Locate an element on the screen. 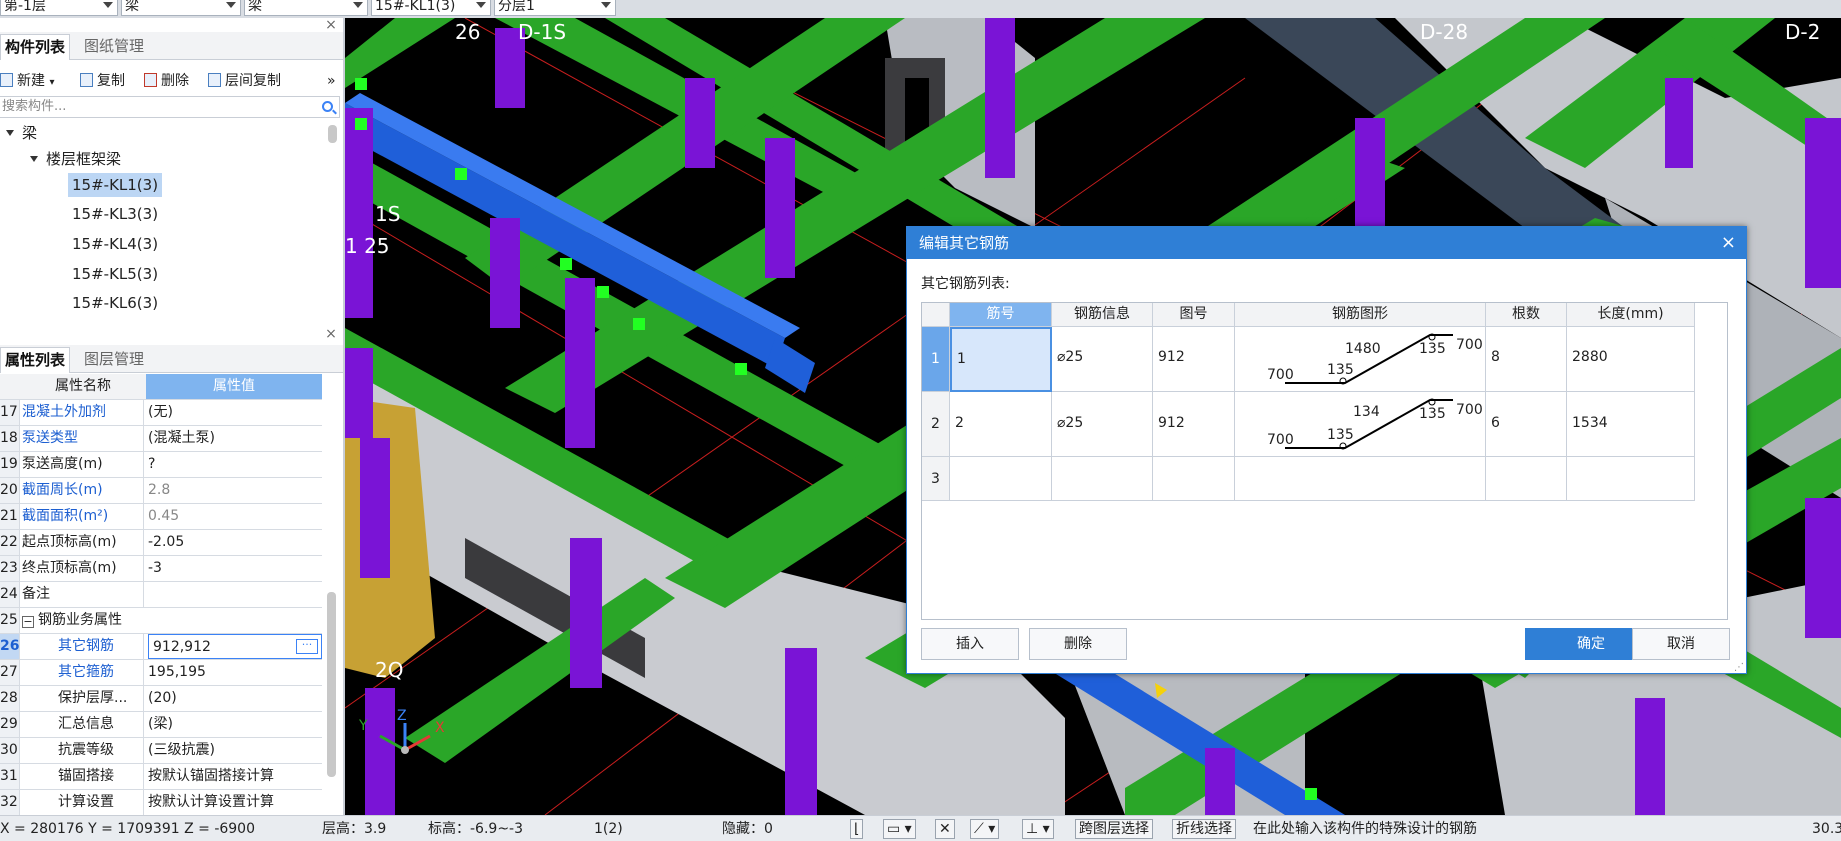 This screenshot has height=841, width=1841. property-value: (混凝土泵) is located at coordinates (235, 438).